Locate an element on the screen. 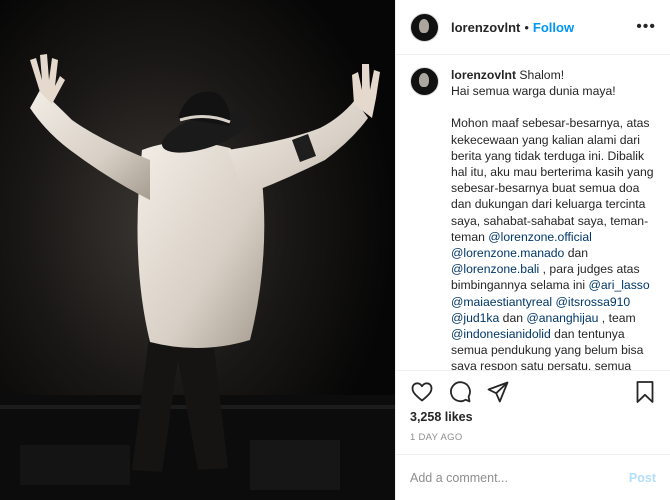 Image resolution: width=670 pixels, height=500 pixels. comment-icon is located at coordinates (460, 392).